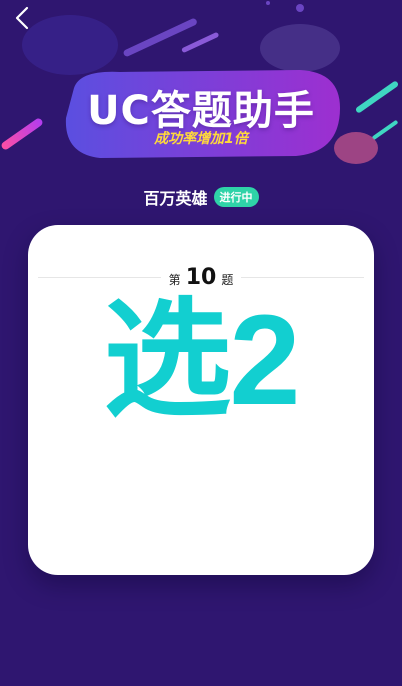 The width and height of the screenshot is (402, 686). Describe the element at coordinates (201, 360) in the screenshot. I see `answer-text: 选2` at that location.